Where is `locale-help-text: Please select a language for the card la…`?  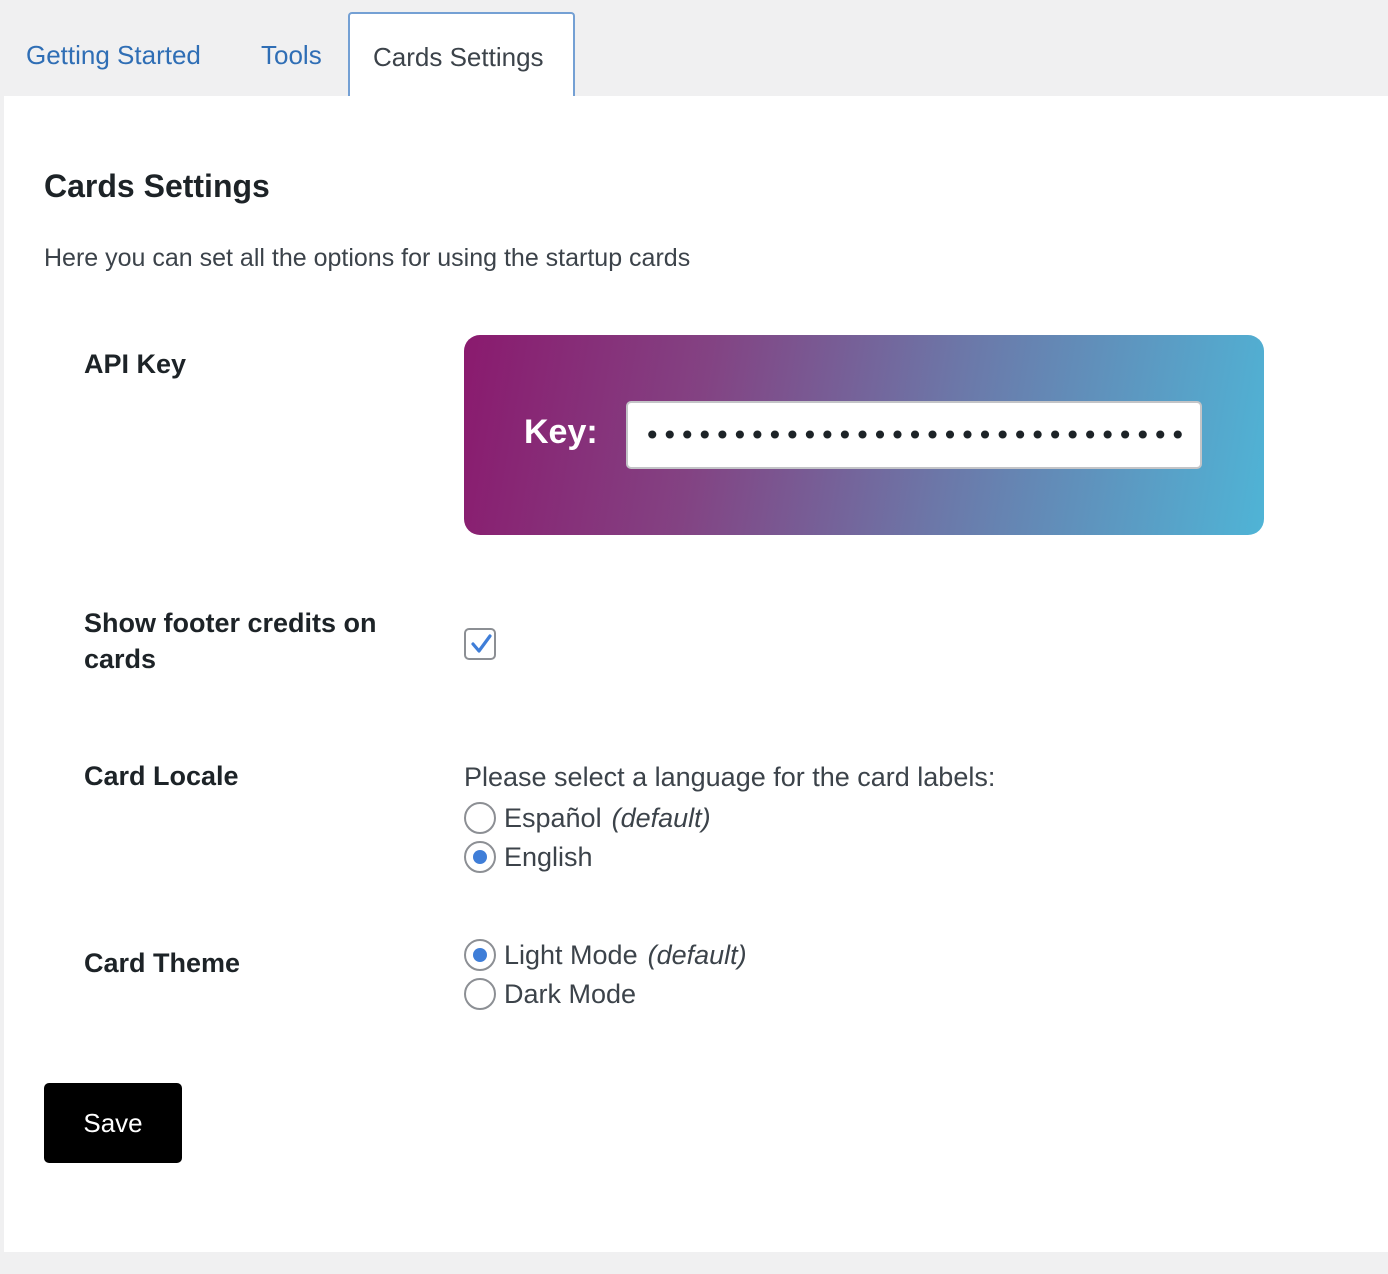
locale-help-text: Please select a language for the card la… is located at coordinates (730, 777).